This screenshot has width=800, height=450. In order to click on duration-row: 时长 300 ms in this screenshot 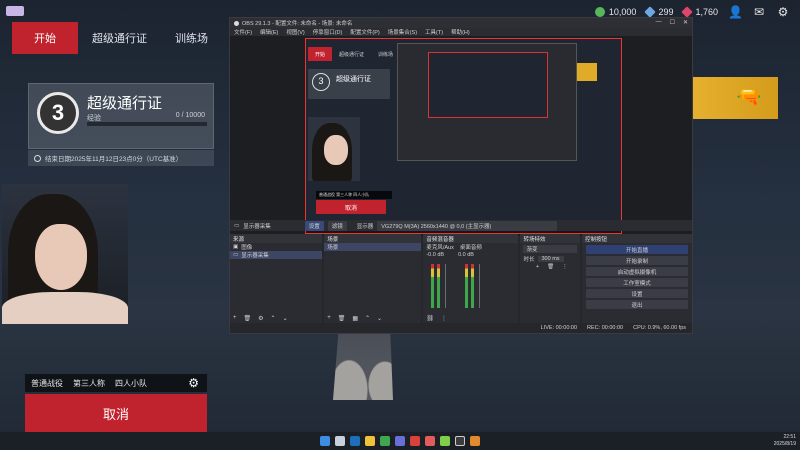, I will do `click(549, 259)`.